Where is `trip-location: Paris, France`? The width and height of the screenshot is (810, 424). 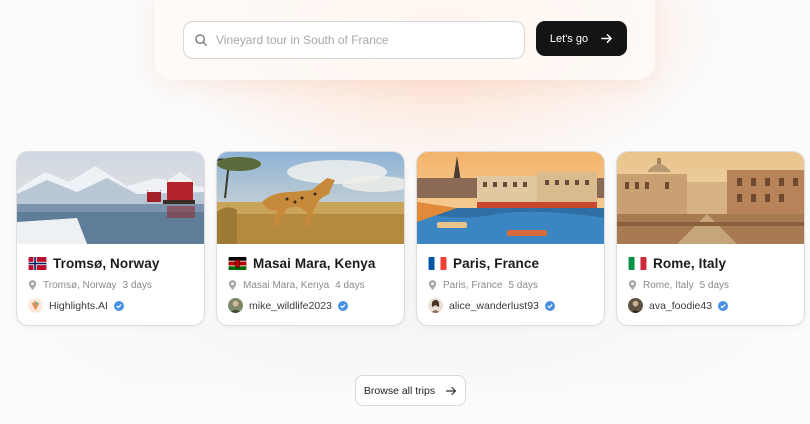
trip-location: Paris, France is located at coordinates (473, 285).